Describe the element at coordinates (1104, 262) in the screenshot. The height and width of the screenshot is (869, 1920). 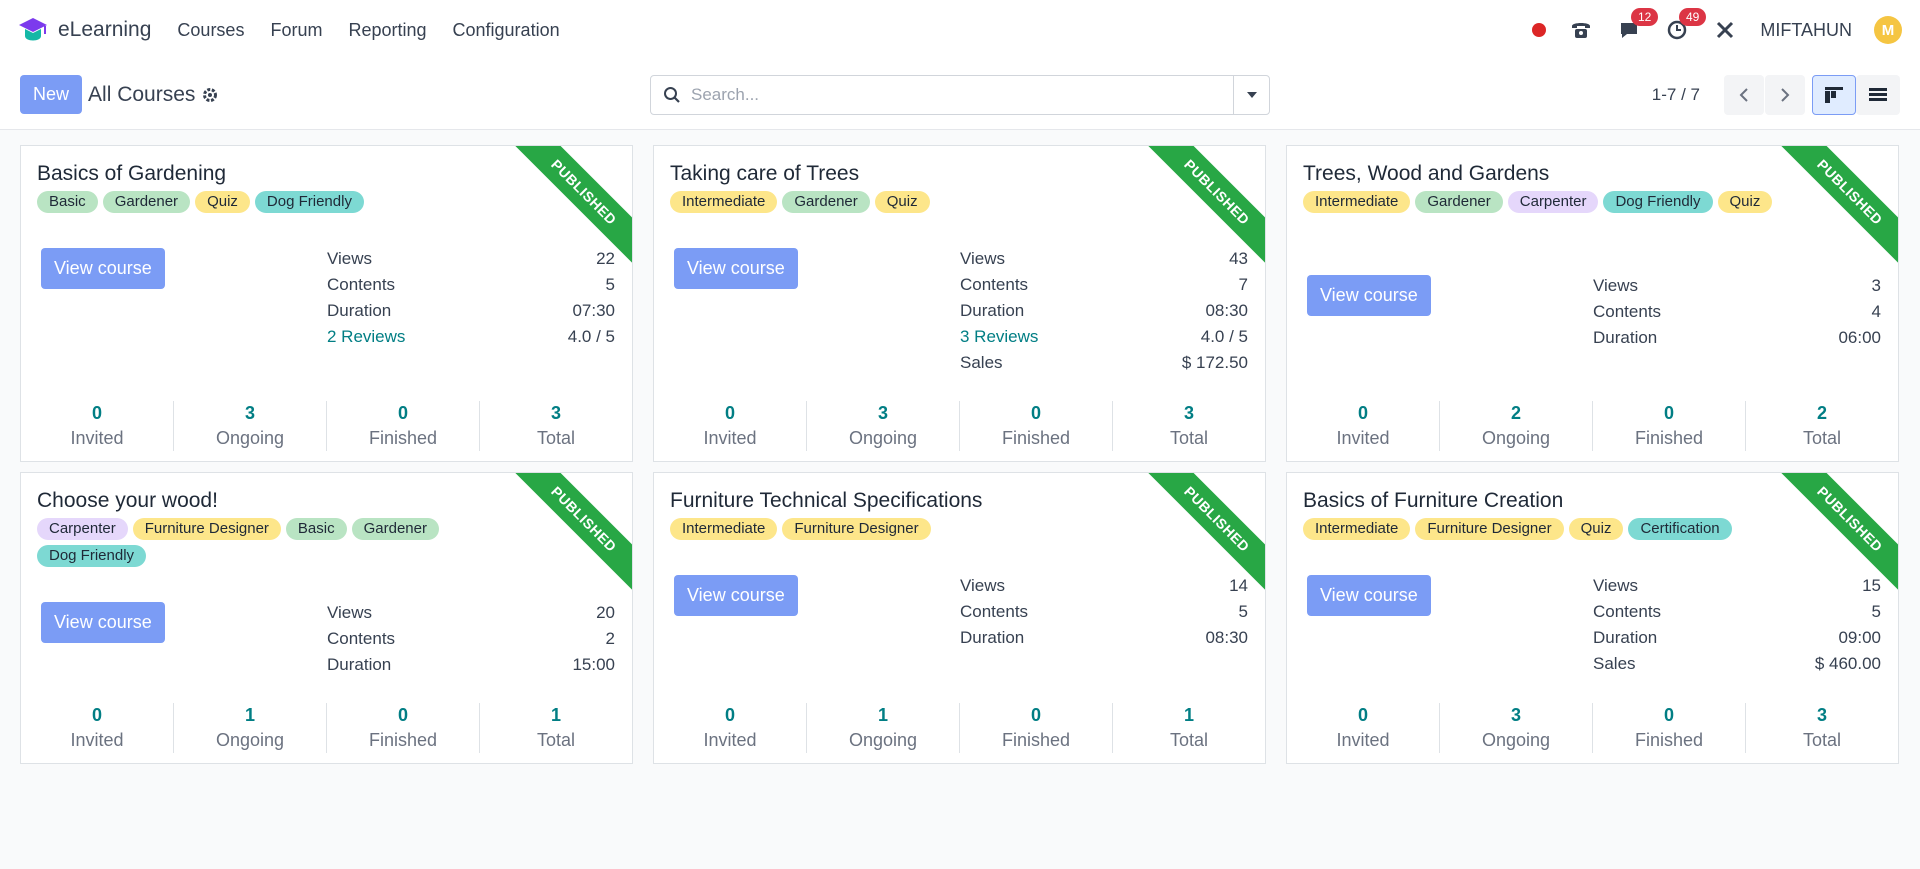
I see `stat-row: Views 43` at that location.